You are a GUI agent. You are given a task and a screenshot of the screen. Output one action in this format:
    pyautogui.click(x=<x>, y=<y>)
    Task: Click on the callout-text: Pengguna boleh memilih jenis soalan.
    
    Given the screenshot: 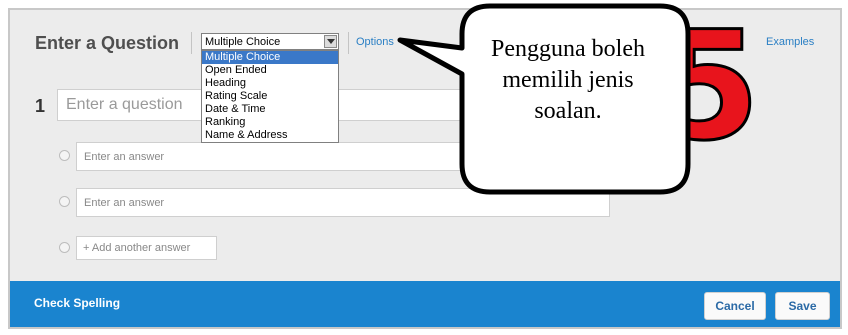 What is the action you would take?
    pyautogui.click(x=568, y=80)
    